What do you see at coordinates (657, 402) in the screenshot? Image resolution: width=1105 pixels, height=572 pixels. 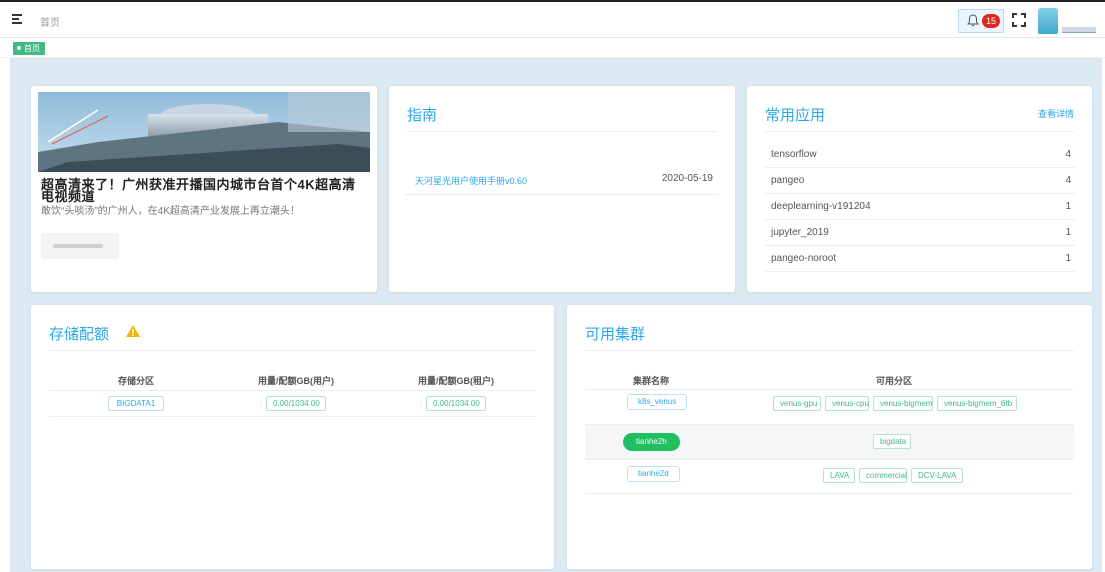 I see `cluster-name-tag: k8s_venus` at bounding box center [657, 402].